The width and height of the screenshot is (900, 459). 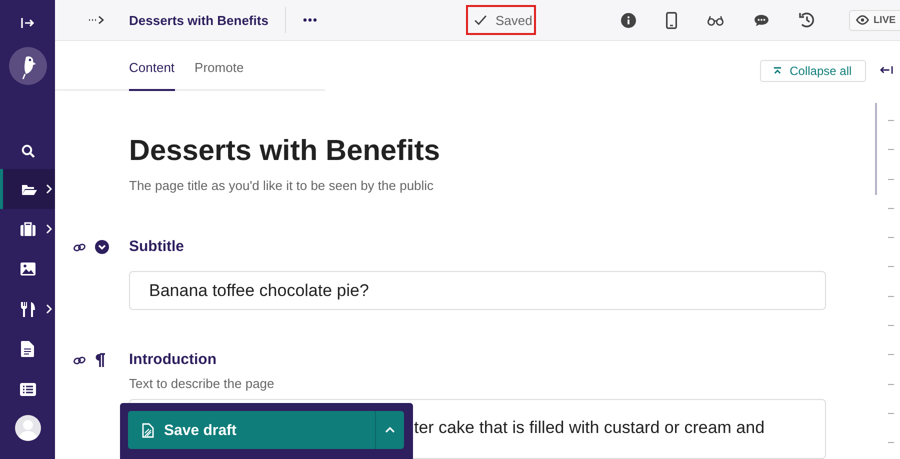 What do you see at coordinates (310, 20) in the screenshot?
I see `more-icon` at bounding box center [310, 20].